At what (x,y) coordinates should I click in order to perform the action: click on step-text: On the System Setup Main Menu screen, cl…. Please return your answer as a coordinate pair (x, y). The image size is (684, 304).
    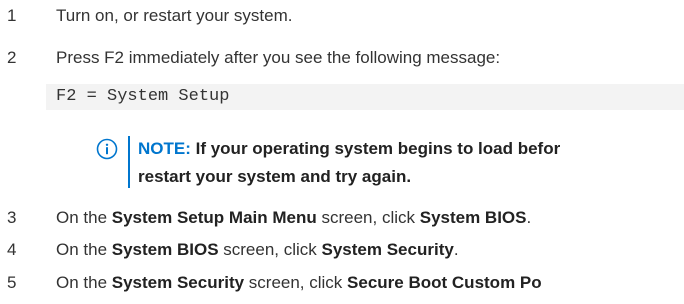
    Looking at the image, I should click on (293, 218).